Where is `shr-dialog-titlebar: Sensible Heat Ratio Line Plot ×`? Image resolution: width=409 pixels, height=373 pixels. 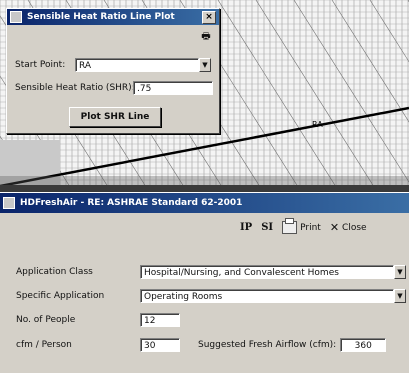
shr-dialog-titlebar: Sensible Heat Ratio Line Plot × is located at coordinates (113, 17).